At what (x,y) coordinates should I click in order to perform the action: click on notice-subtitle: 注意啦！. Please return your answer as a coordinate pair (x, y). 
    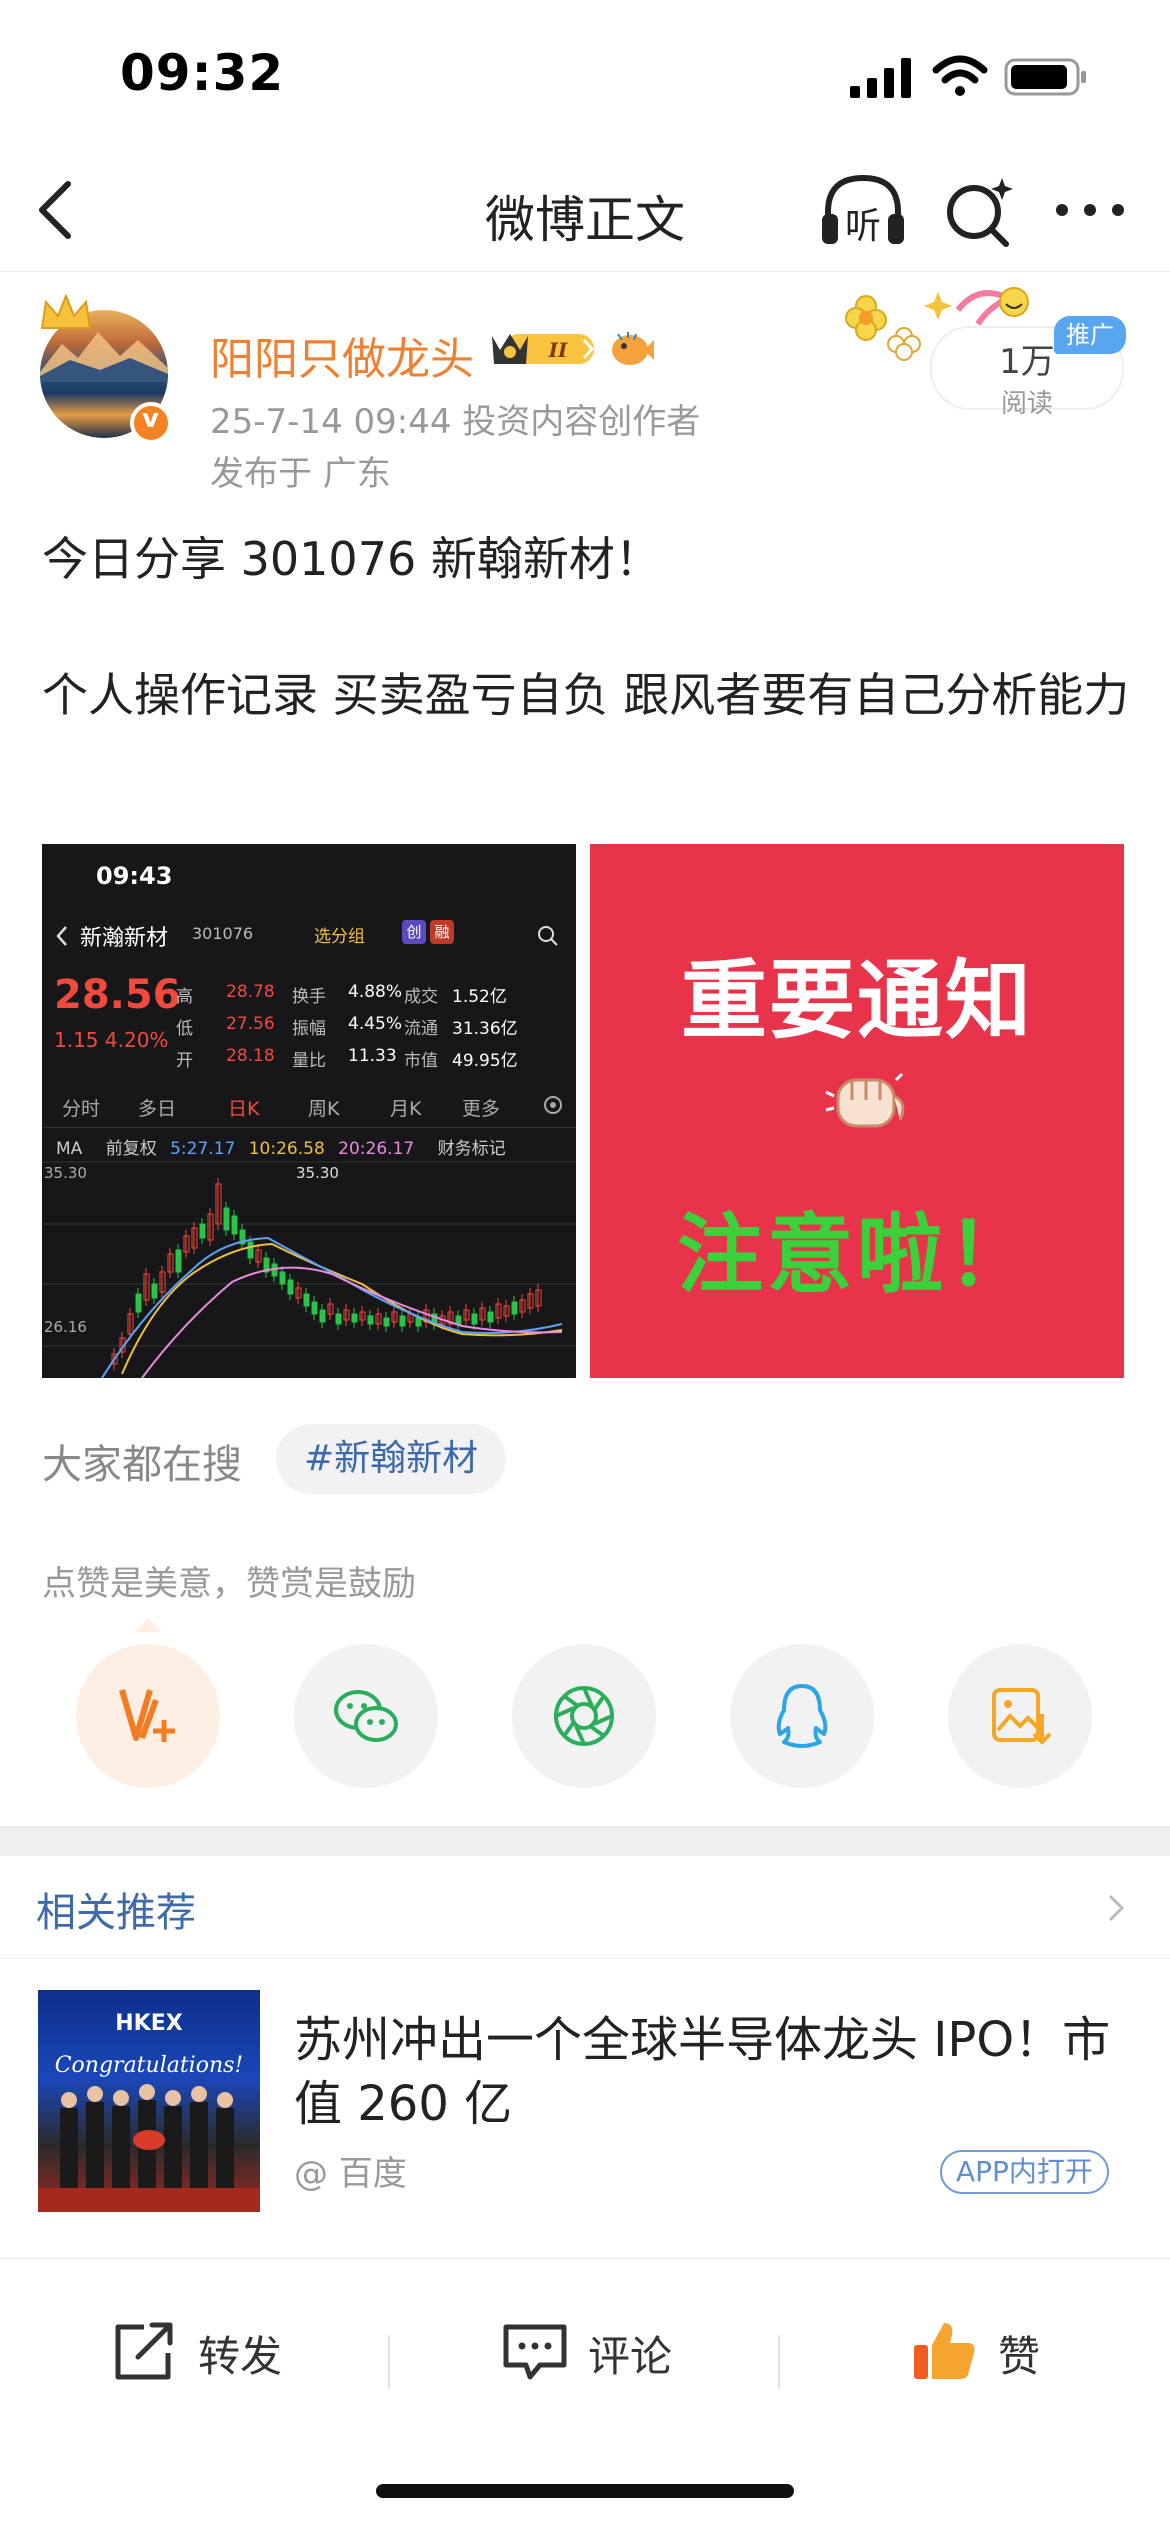
    Looking at the image, I should click on (857, 1255).